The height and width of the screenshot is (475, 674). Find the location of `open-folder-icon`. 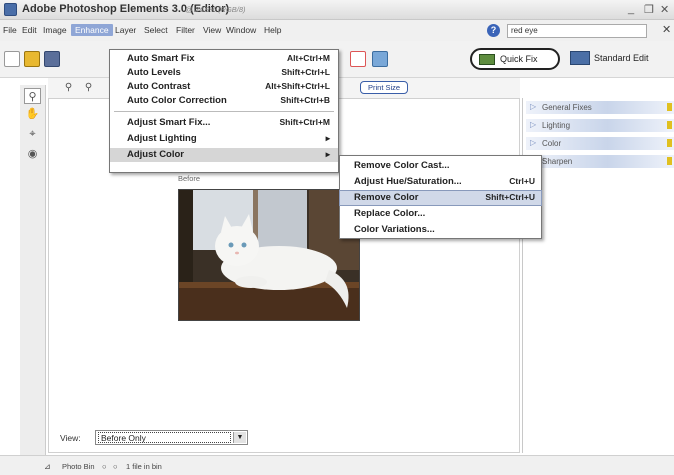

open-folder-icon is located at coordinates (32, 59).